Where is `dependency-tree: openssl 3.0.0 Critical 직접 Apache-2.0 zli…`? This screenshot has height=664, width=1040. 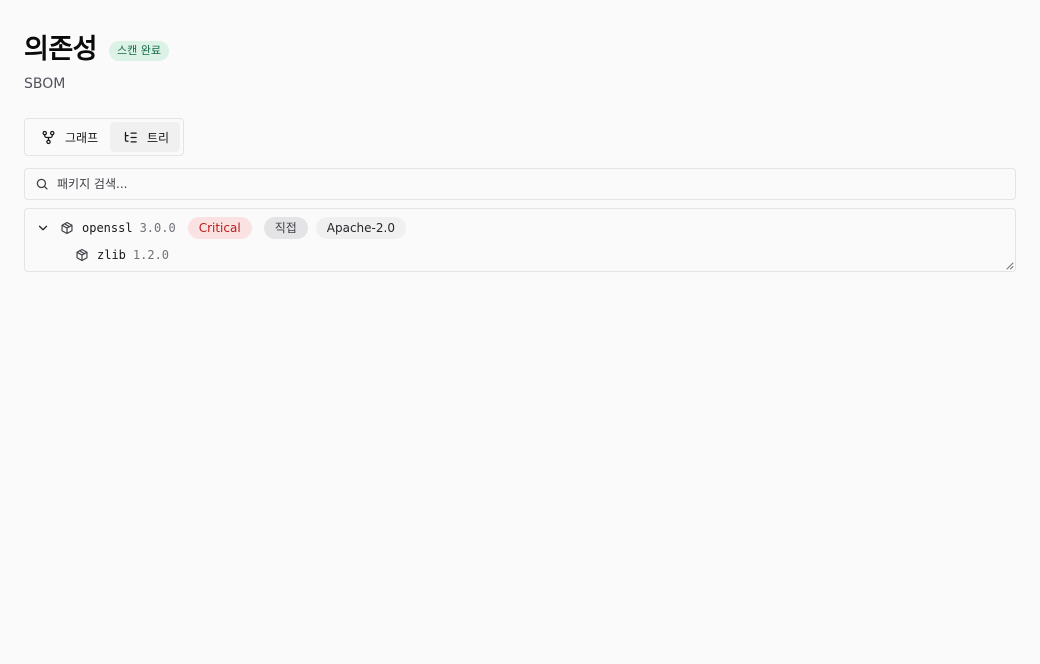 dependency-tree: openssl 3.0.0 Critical 직접 Apache-2.0 zli… is located at coordinates (520, 240).